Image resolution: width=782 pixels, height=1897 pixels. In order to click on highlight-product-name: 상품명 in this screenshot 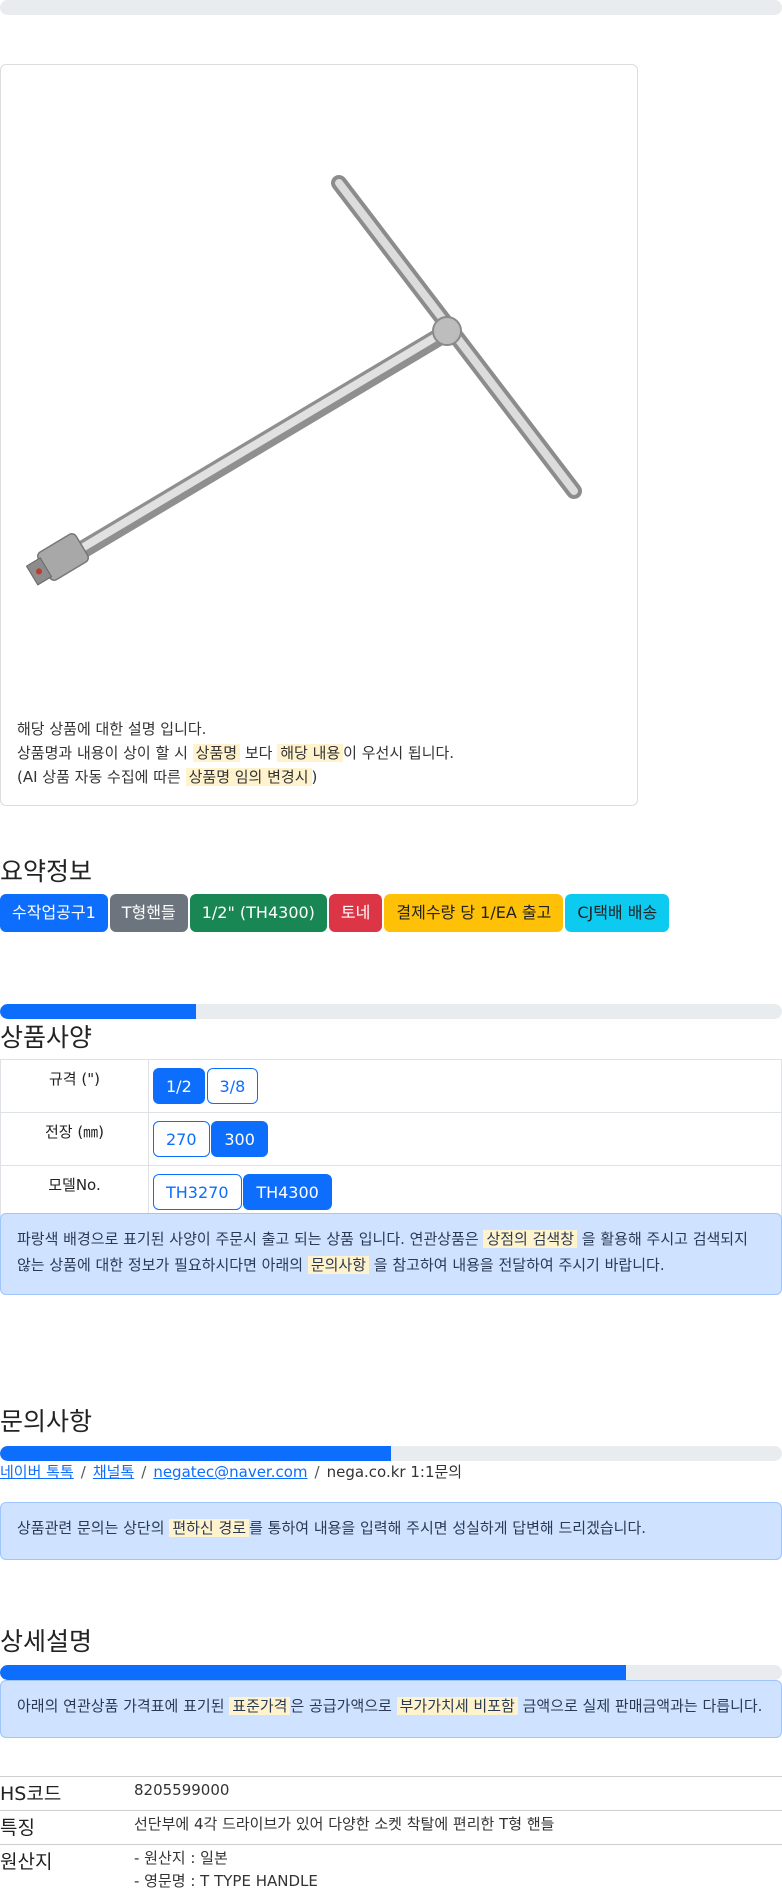, I will do `click(216, 753)`.